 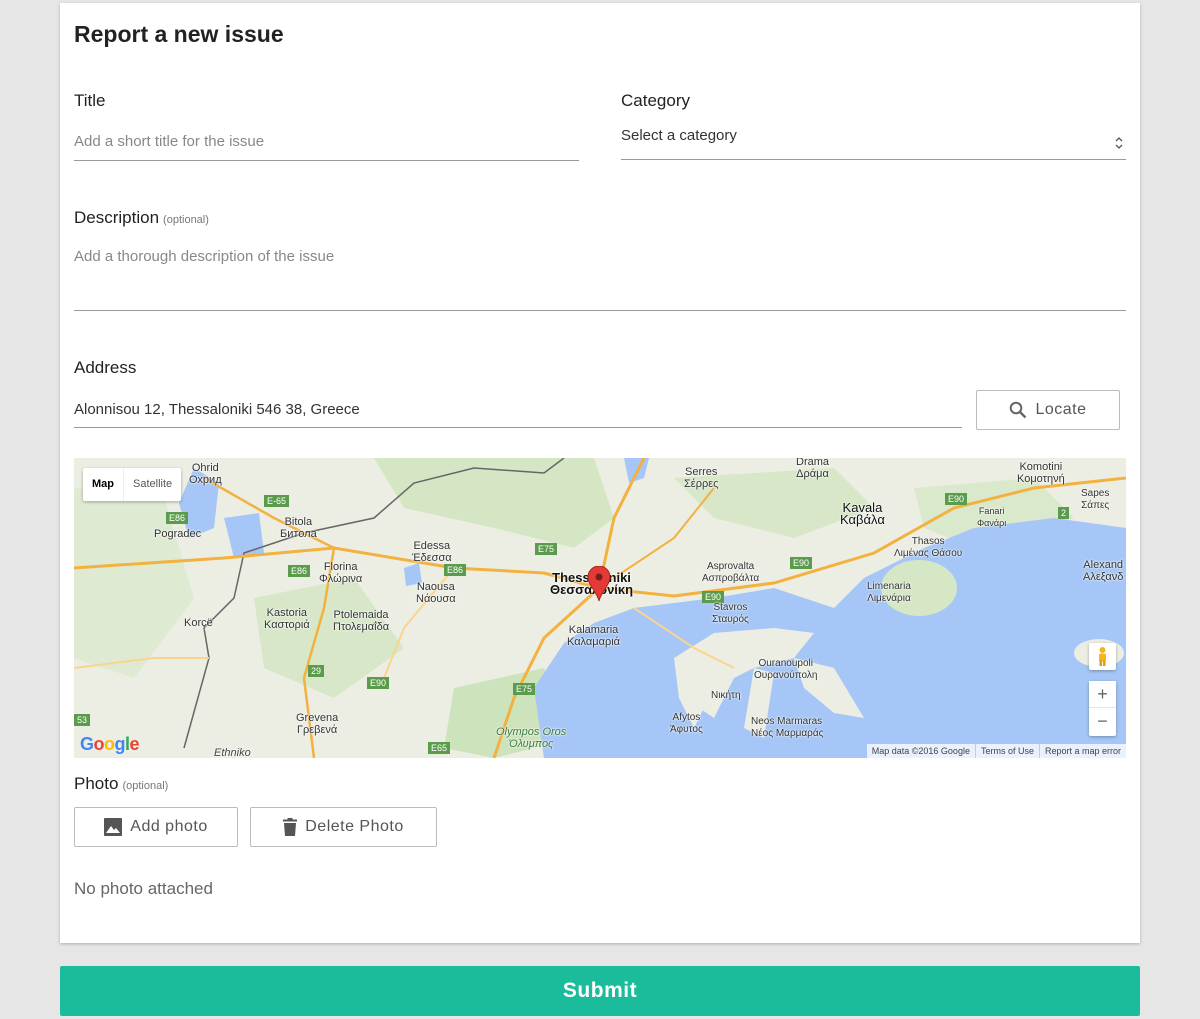 I want to click on map-label-bitola: Bitola Битола, so click(x=298, y=528).